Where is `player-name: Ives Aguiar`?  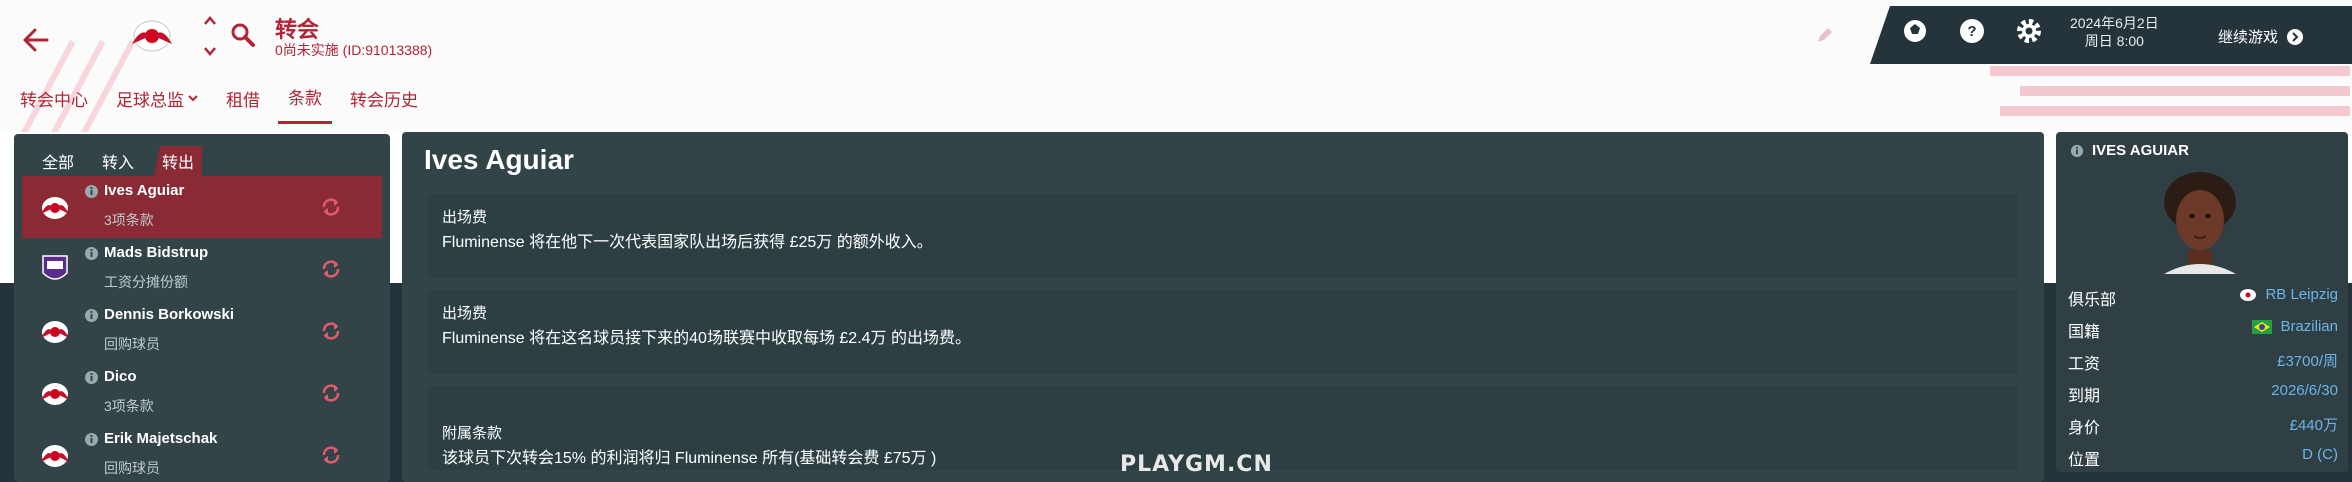 player-name: Ives Aguiar is located at coordinates (144, 190).